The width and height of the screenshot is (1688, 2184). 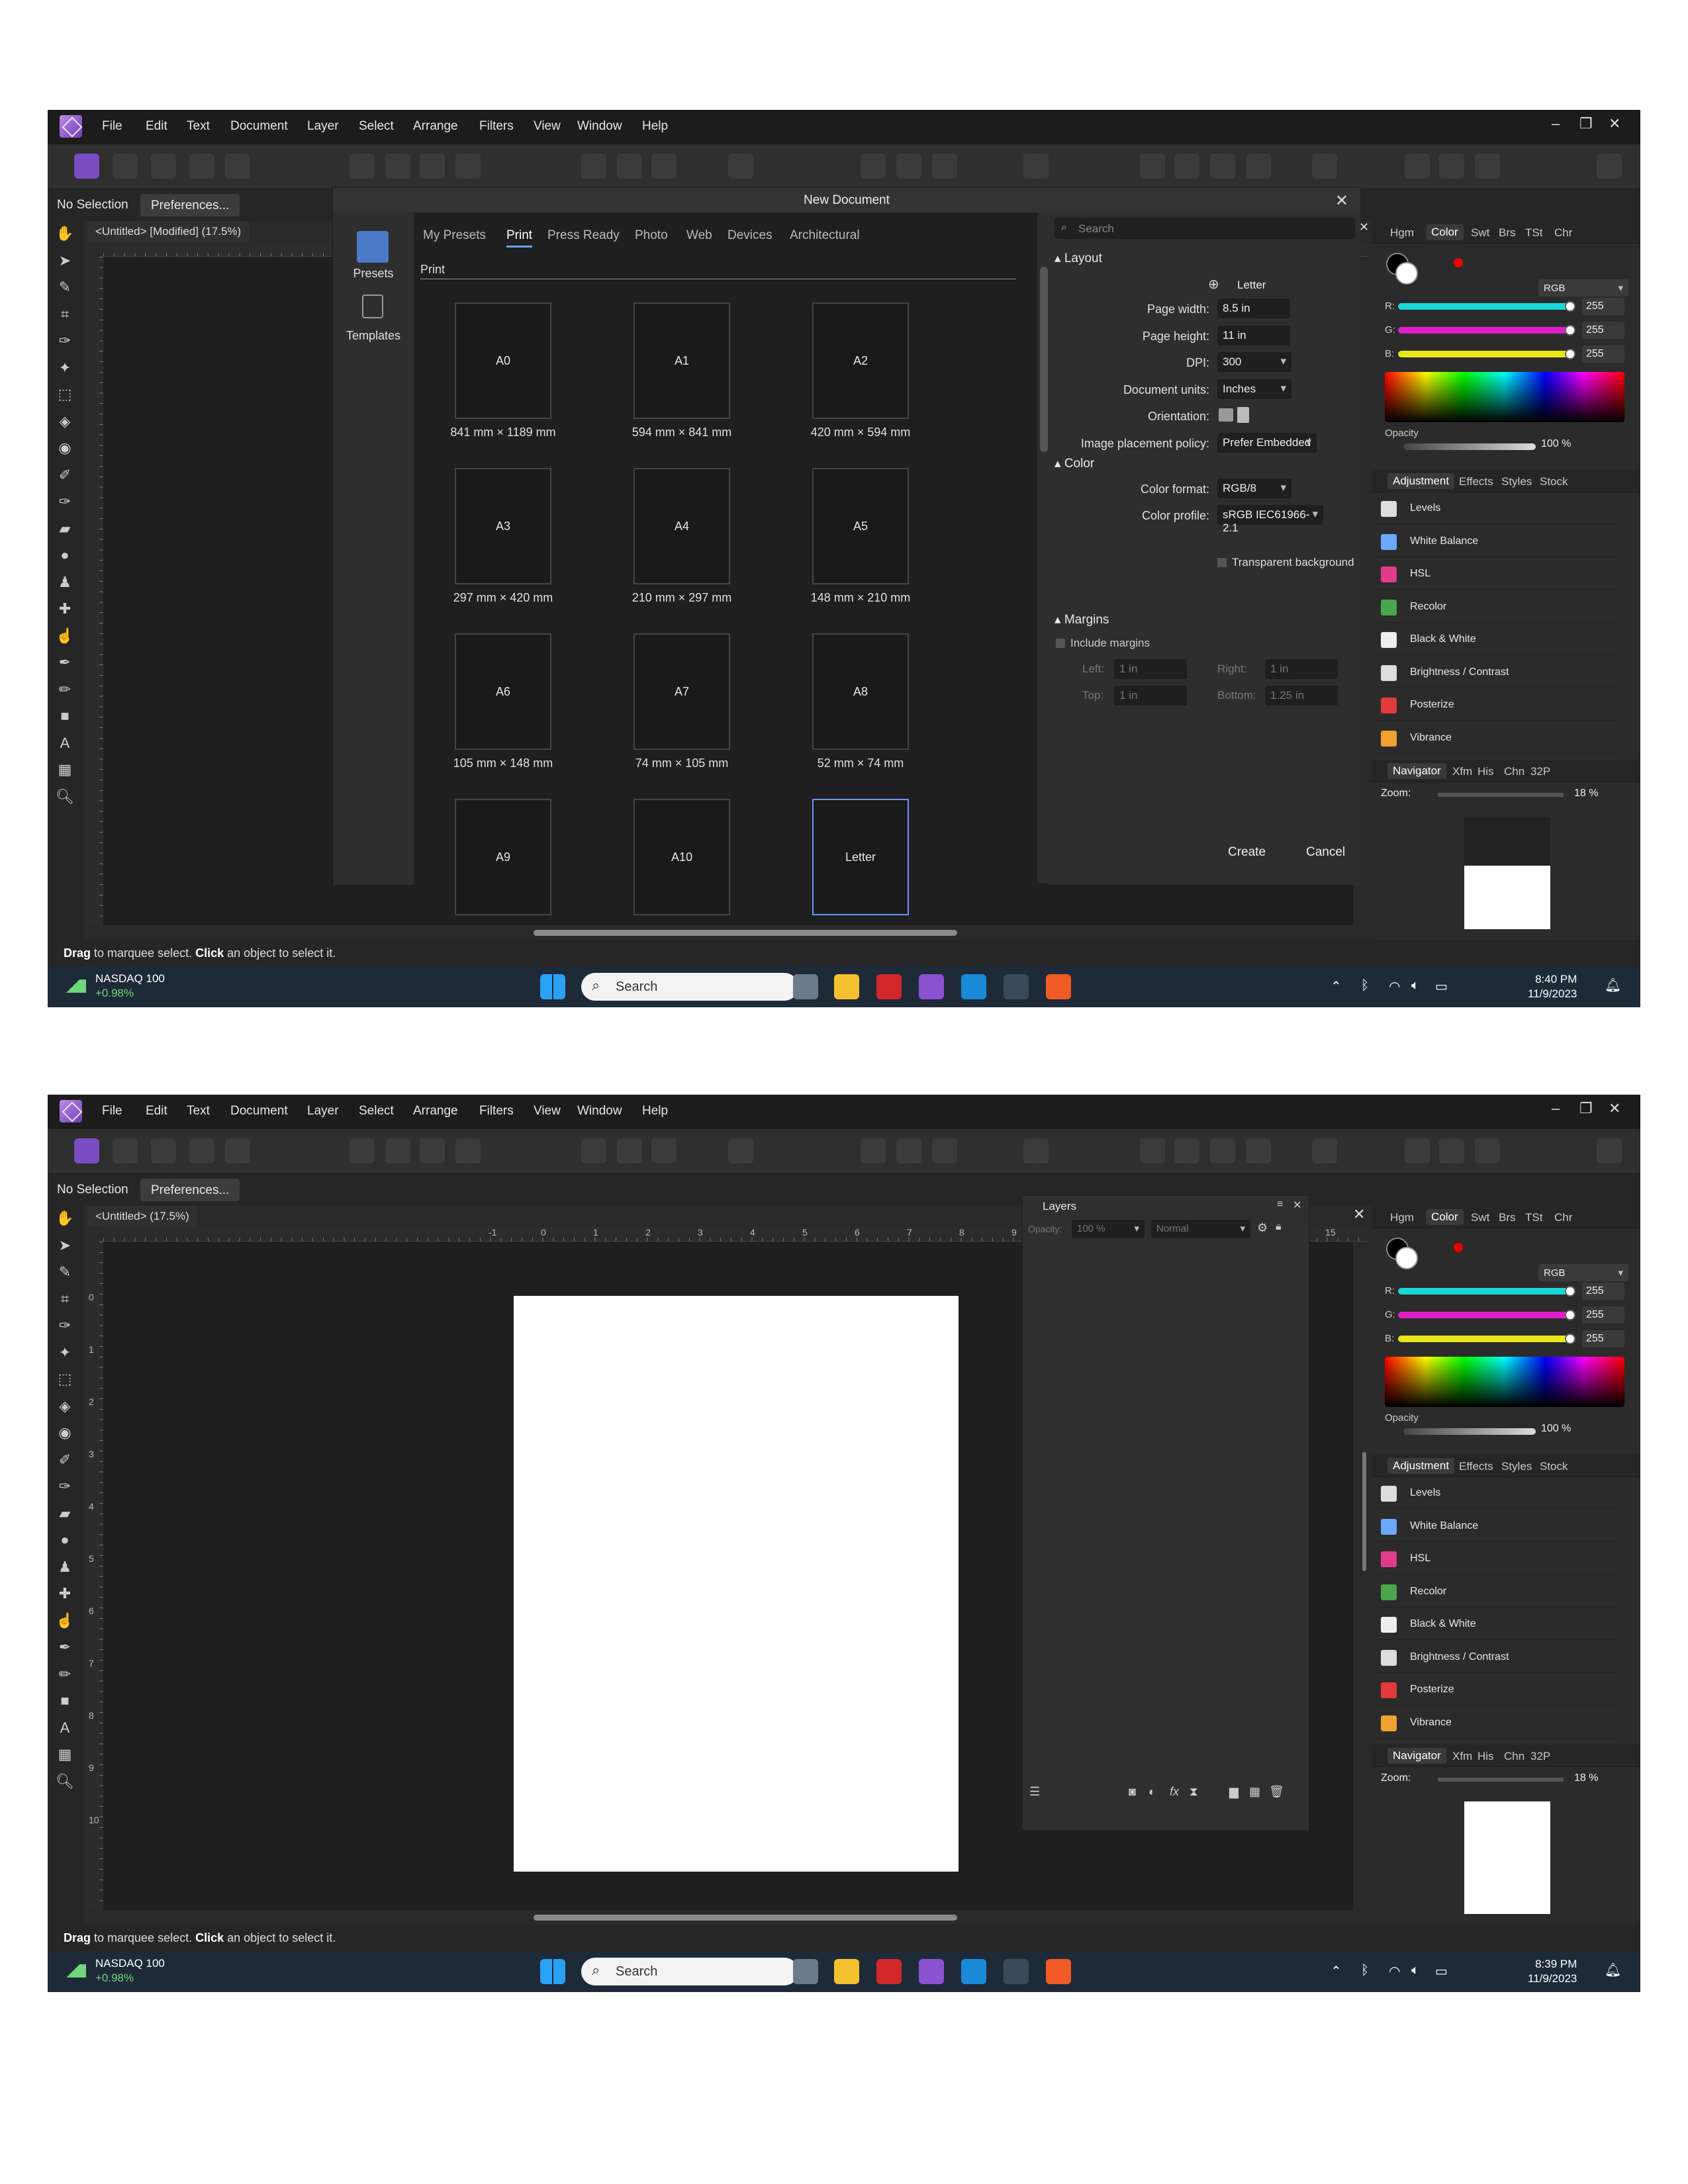 I want to click on color-spectrum, so click(x=1504, y=397).